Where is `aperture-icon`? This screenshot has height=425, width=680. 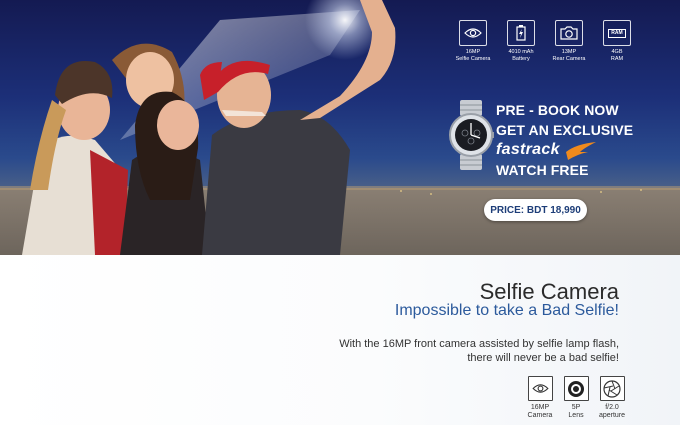 aperture-icon is located at coordinates (612, 388).